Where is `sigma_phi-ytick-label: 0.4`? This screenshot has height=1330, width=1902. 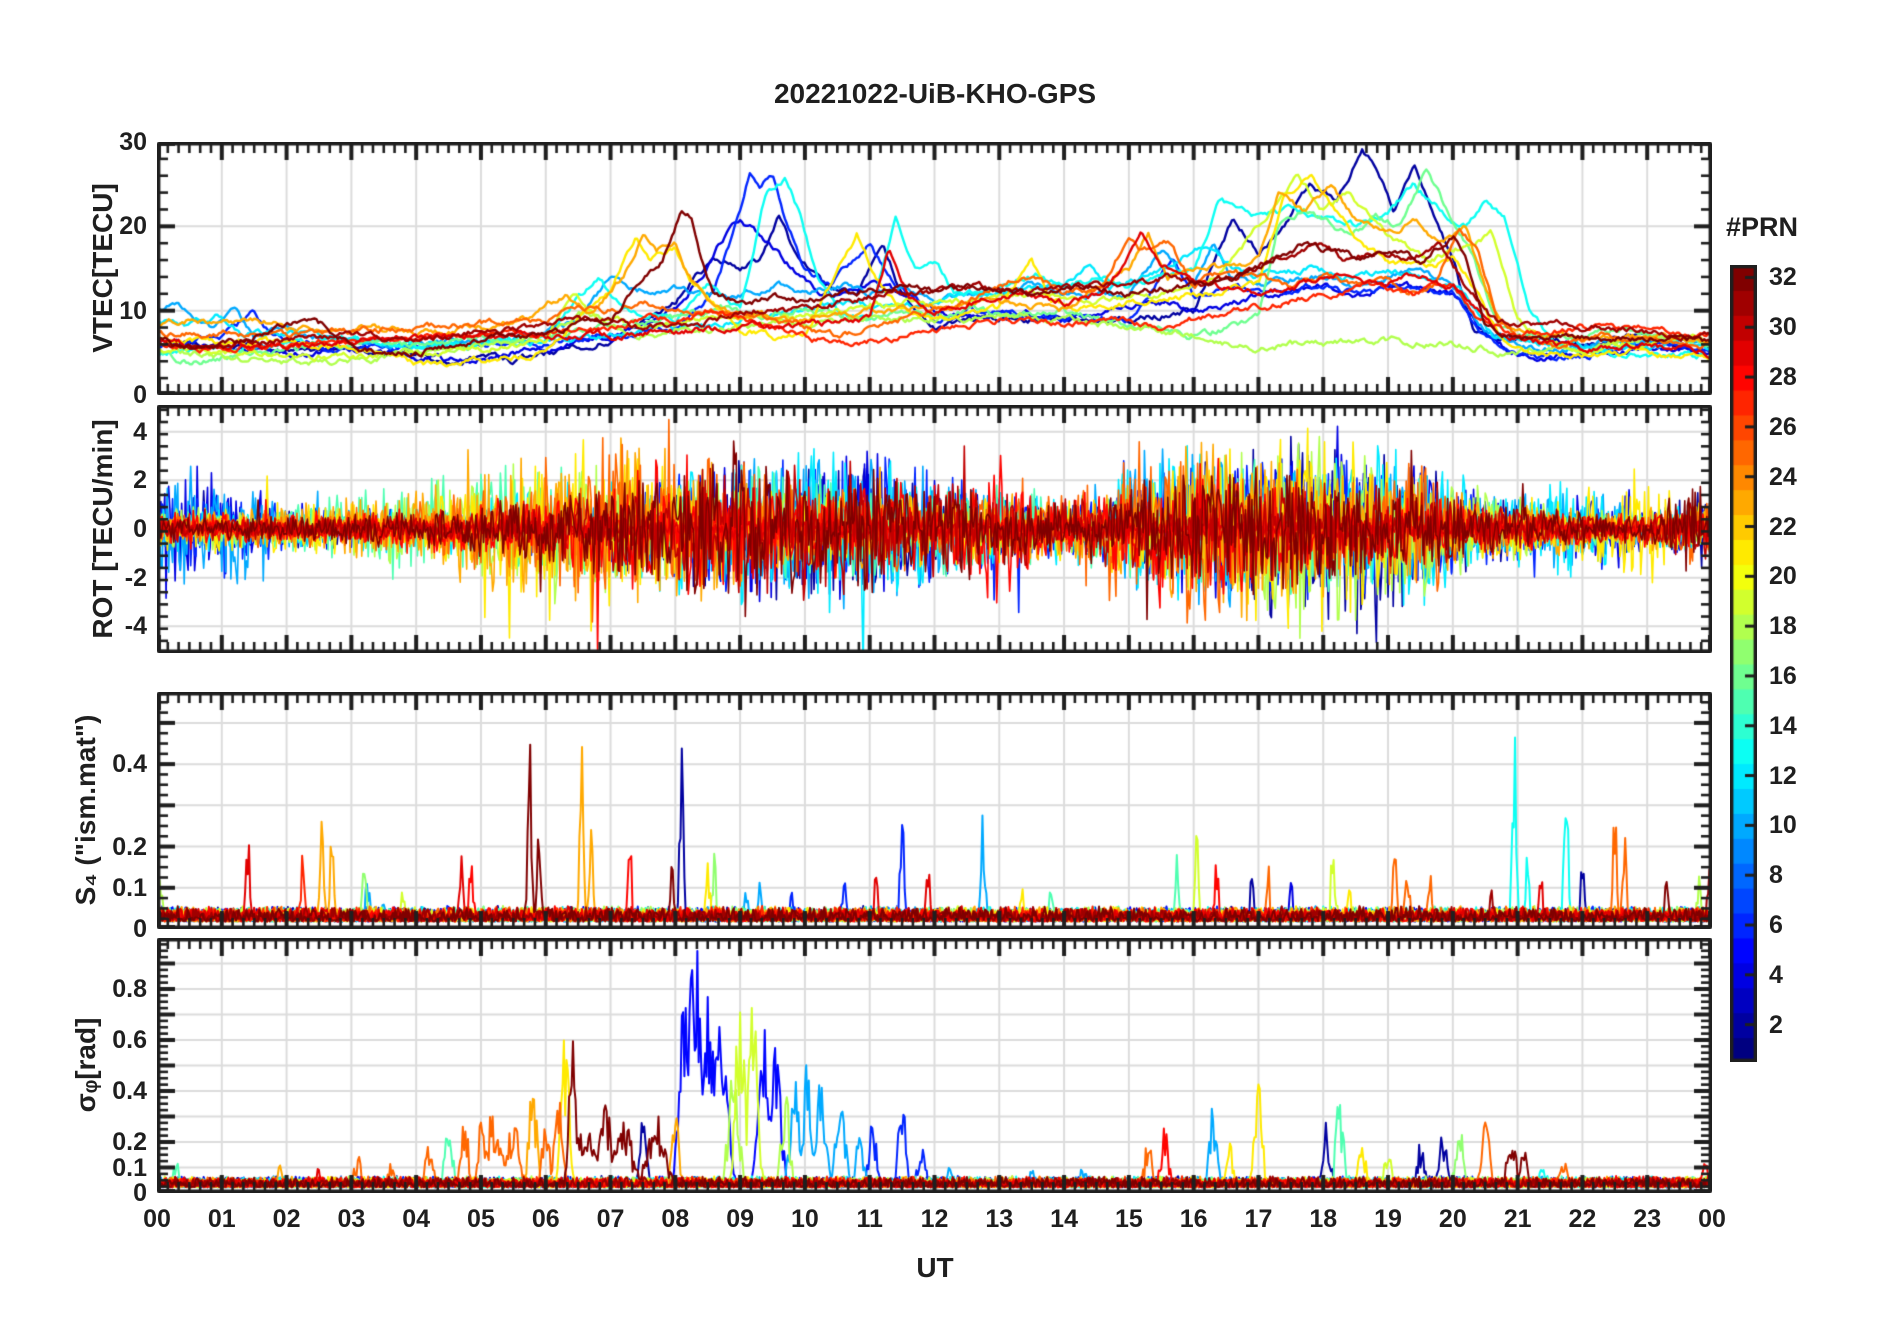 sigma_phi-ytick-label: 0.4 is located at coordinates (129, 1091).